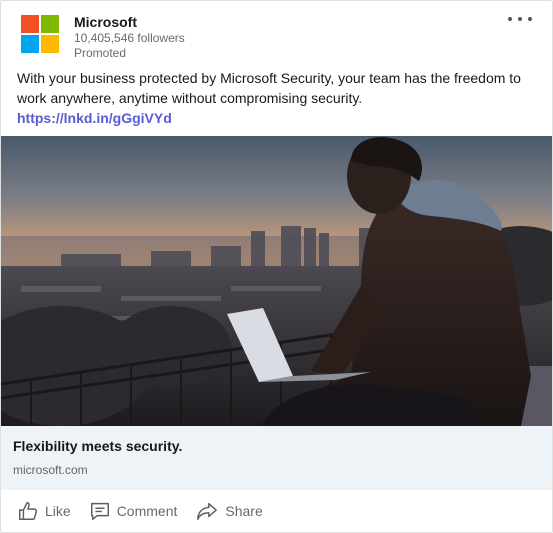  I want to click on share-button: Share, so click(228, 511).